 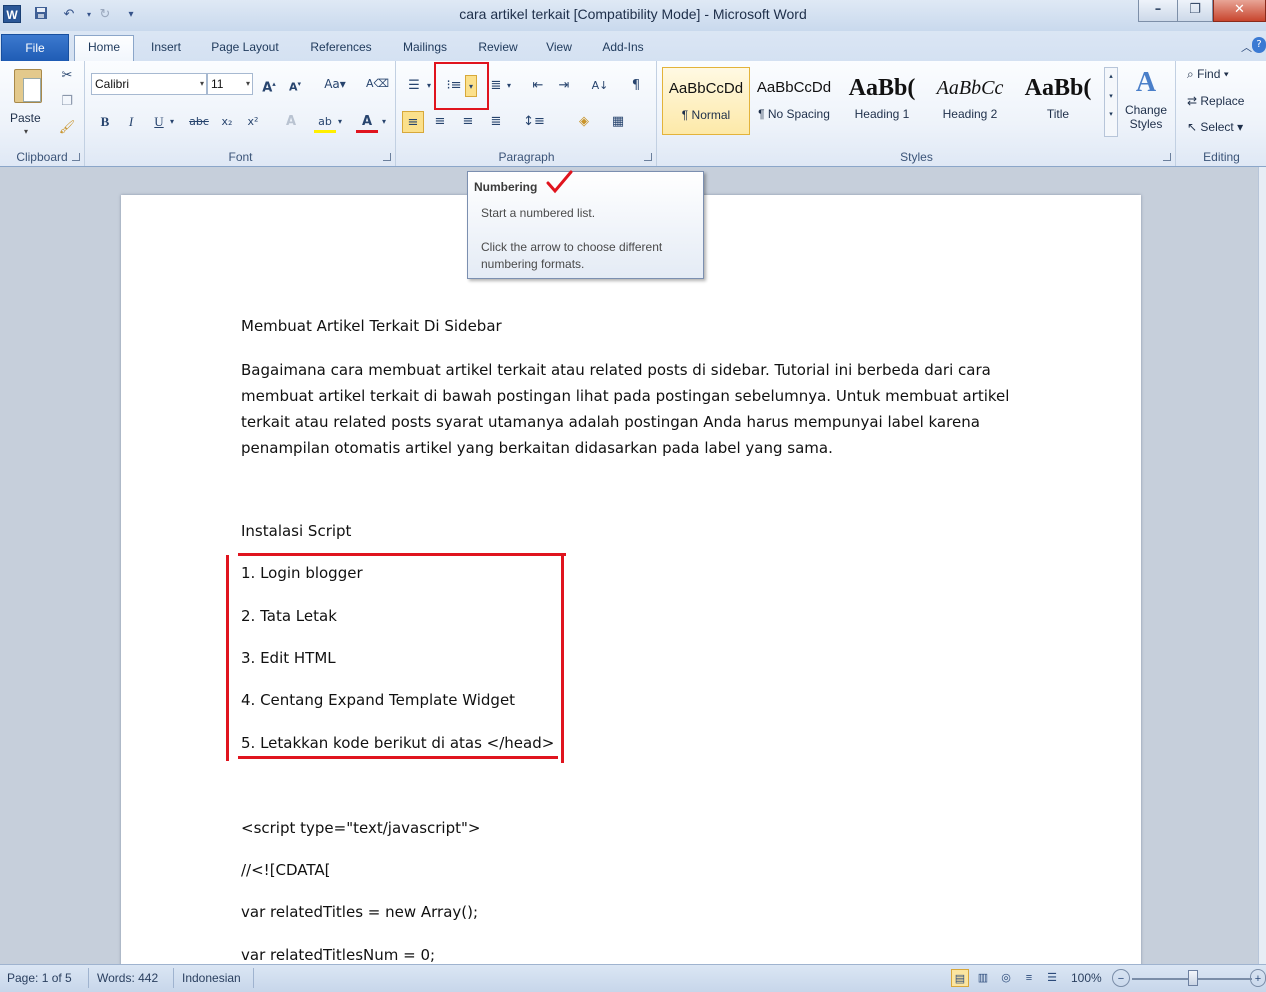 I want to click on align-left-icon: ≡, so click(x=413, y=122).